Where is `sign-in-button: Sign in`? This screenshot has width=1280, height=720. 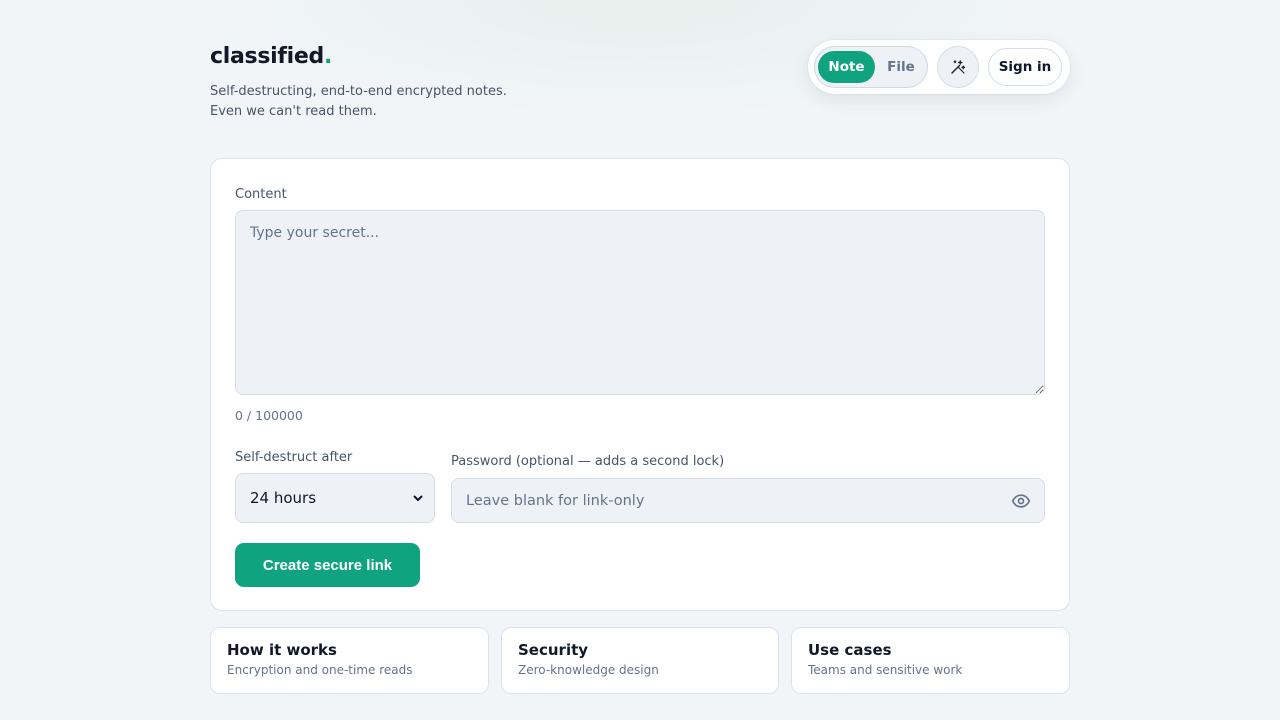
sign-in-button: Sign in is located at coordinates (1025, 67).